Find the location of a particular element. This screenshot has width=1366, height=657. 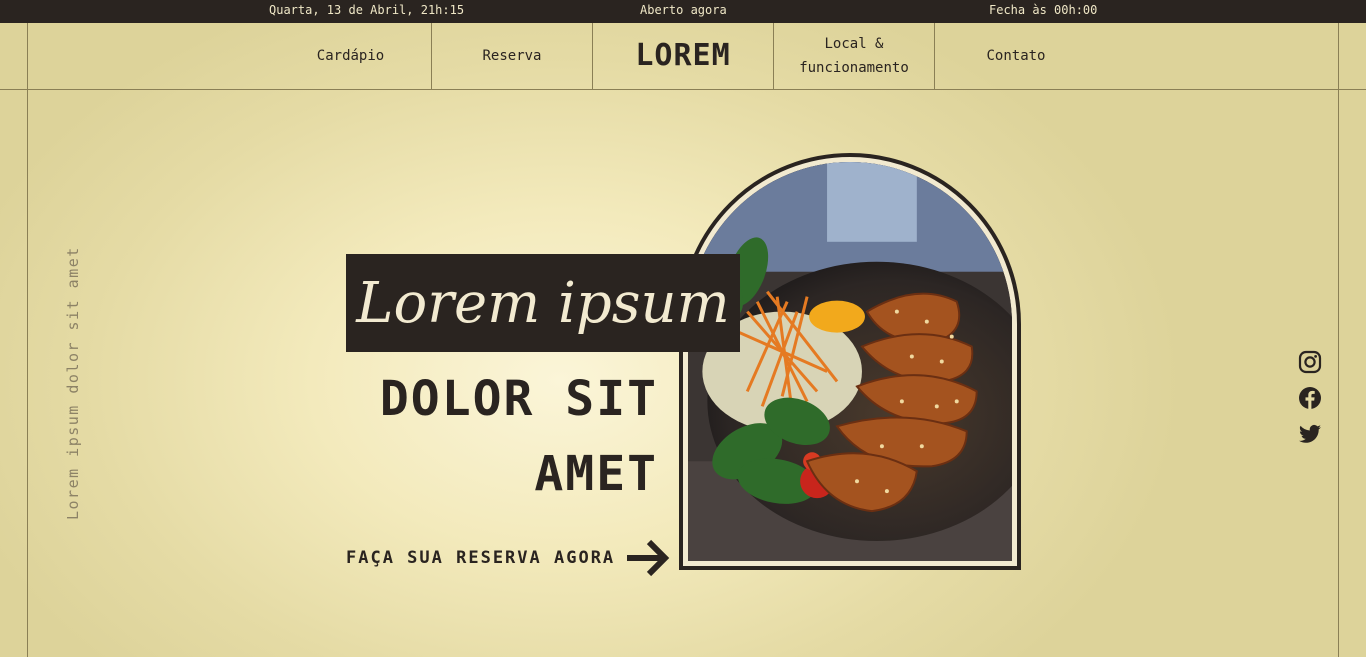

hero-headline-line1: DOLOR SIT is located at coordinates (518, 399).